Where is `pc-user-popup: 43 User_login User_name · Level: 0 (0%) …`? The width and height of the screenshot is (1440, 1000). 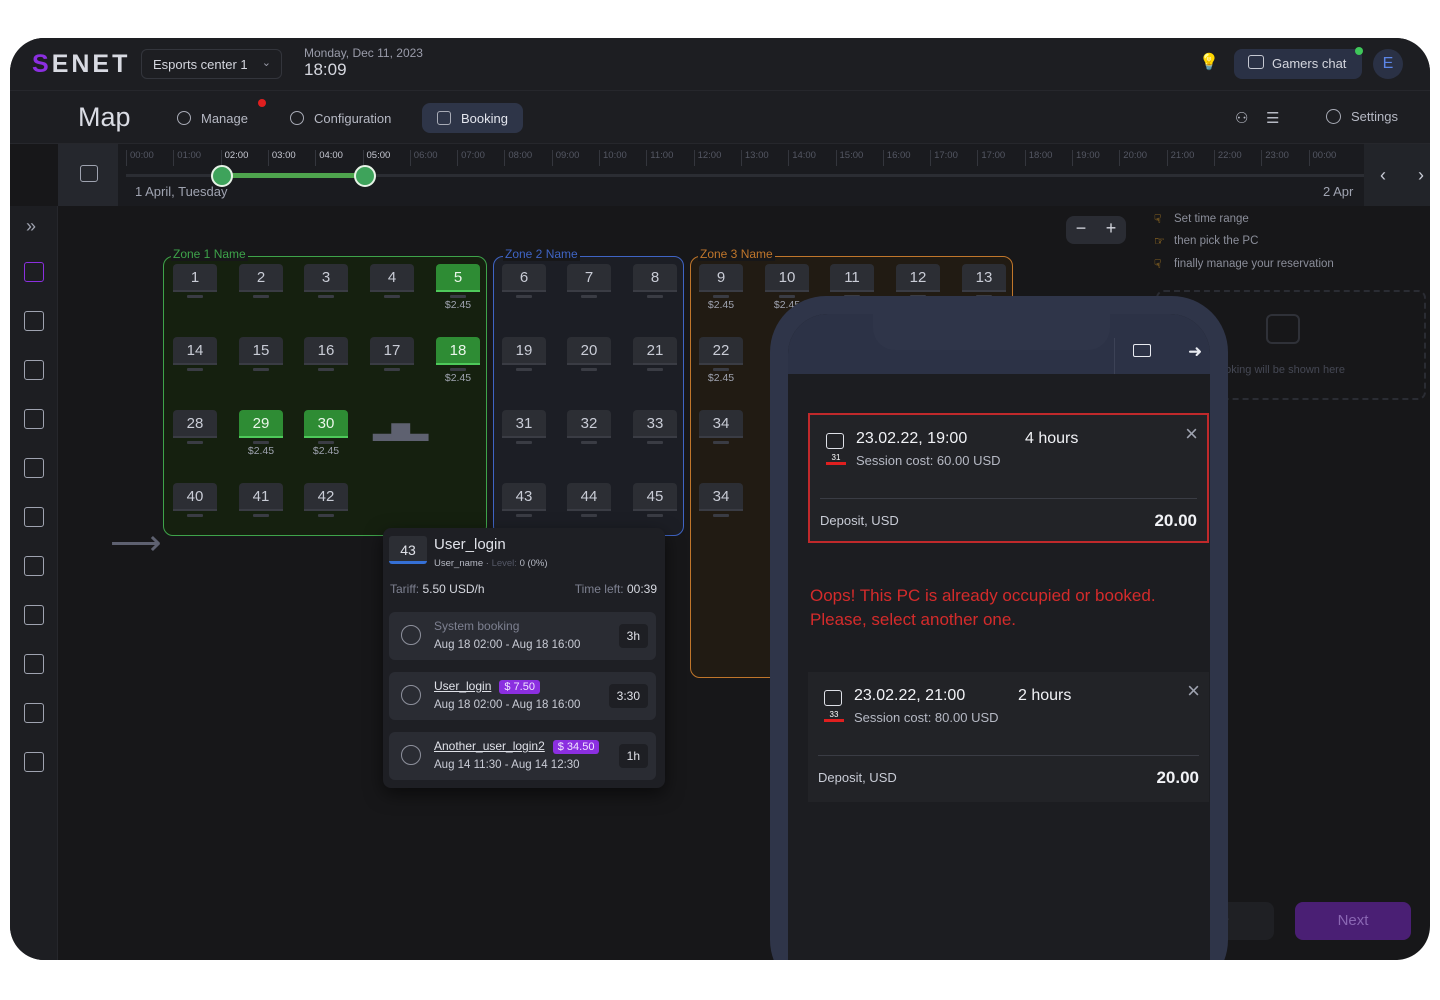 pc-user-popup: 43 User_login User_name · Level: 0 (0%) … is located at coordinates (524, 658).